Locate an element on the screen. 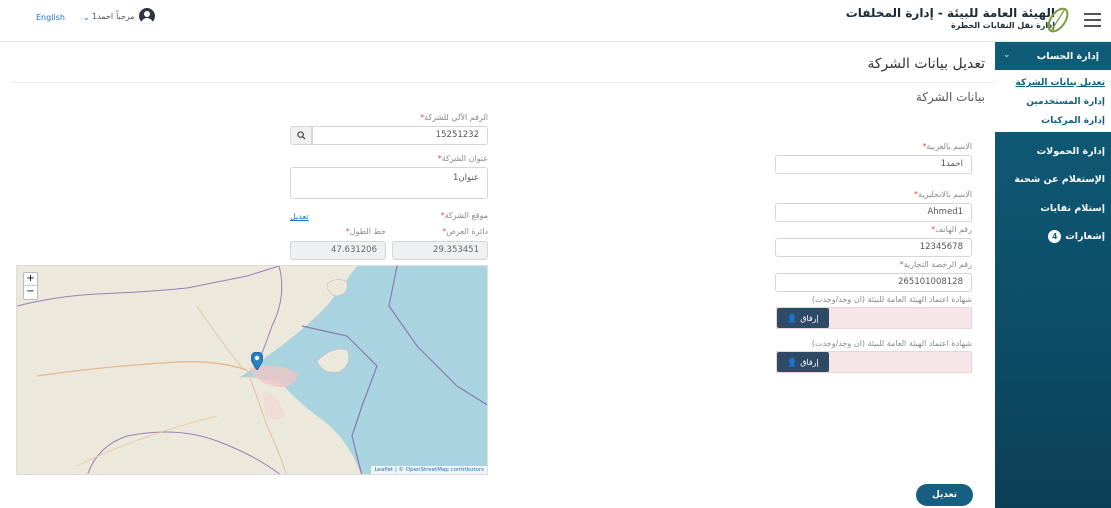 This screenshot has width=1111, height=508. sidebar-item-notifications: إشعارات 4 is located at coordinates (1076, 236).